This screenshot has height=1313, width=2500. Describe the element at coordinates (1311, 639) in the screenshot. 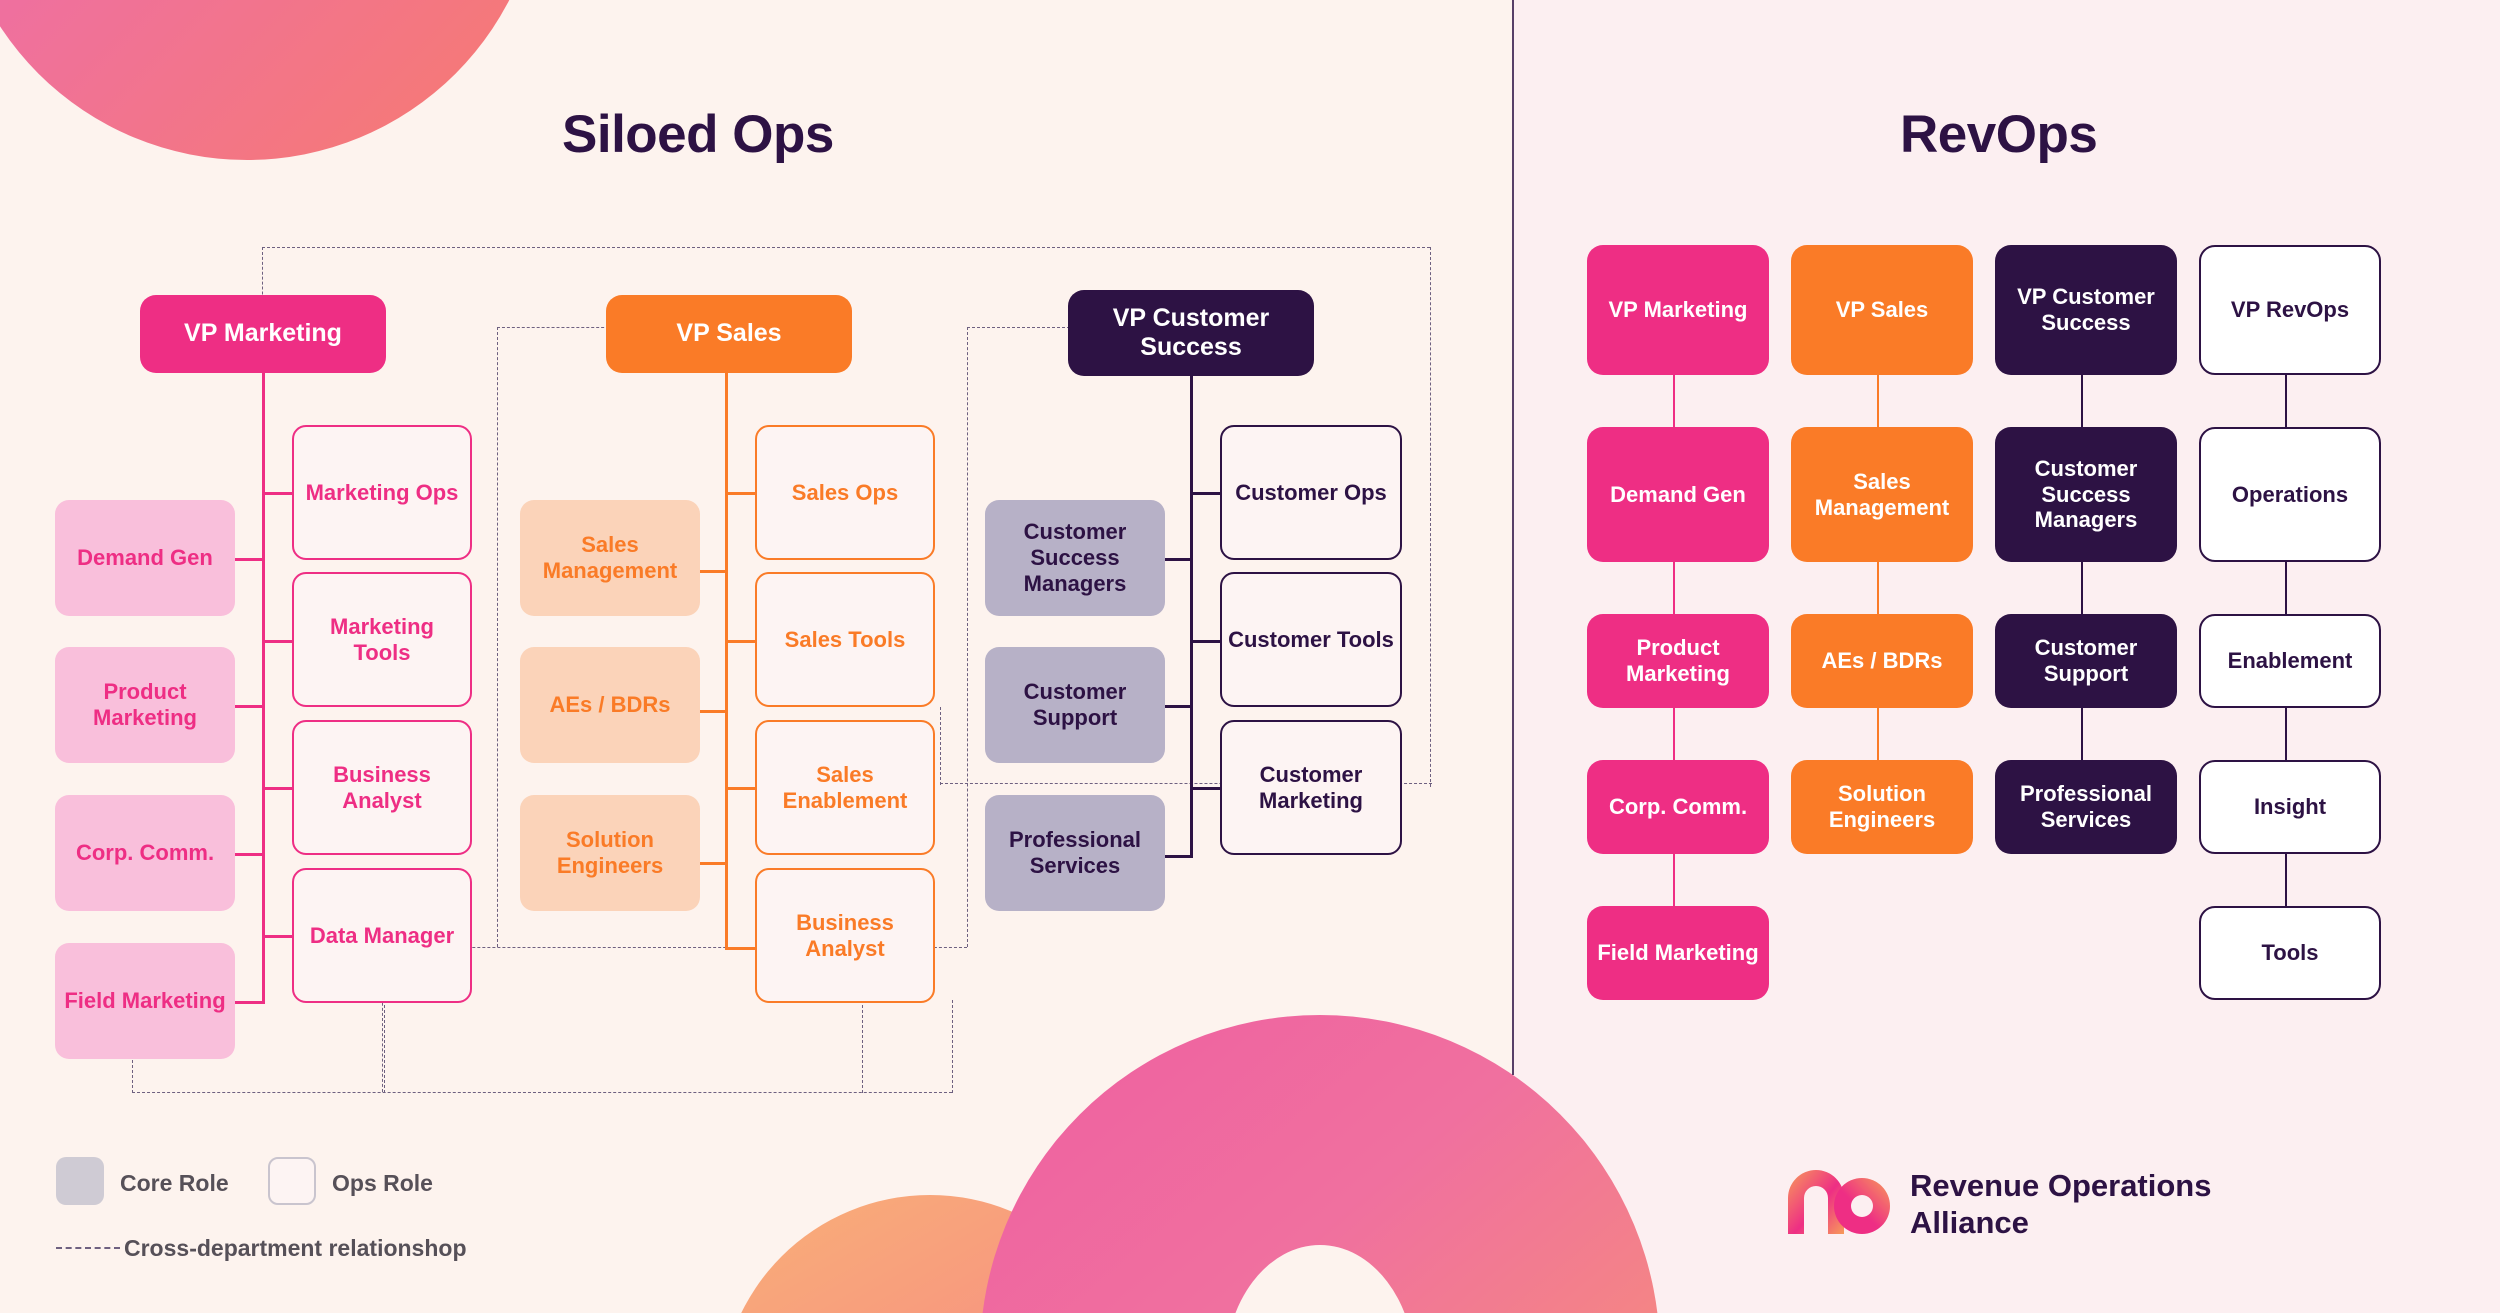

I see `siloed-cs-ops-1: Customer Tools` at that location.